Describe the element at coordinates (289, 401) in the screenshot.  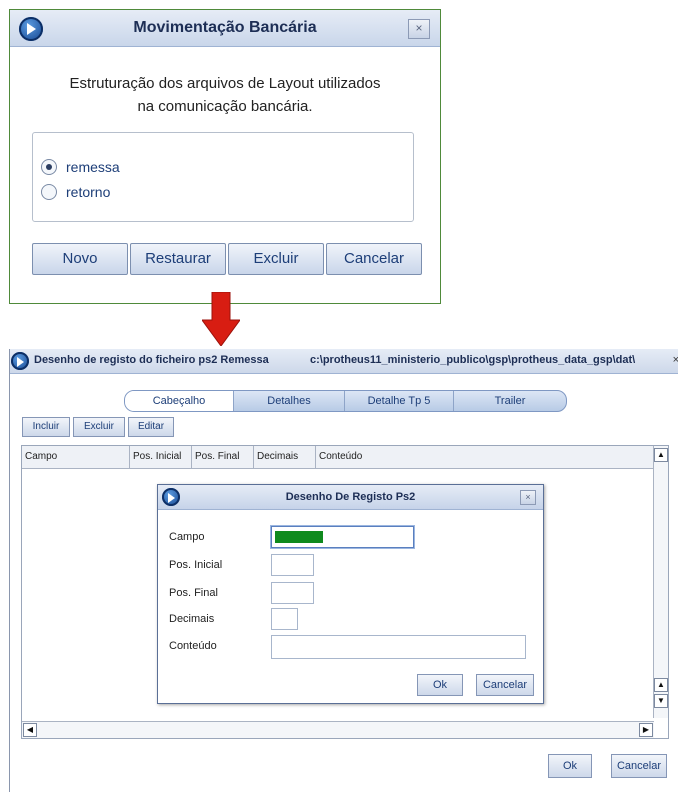
I see `tab-detalhes: Detalhes` at that location.